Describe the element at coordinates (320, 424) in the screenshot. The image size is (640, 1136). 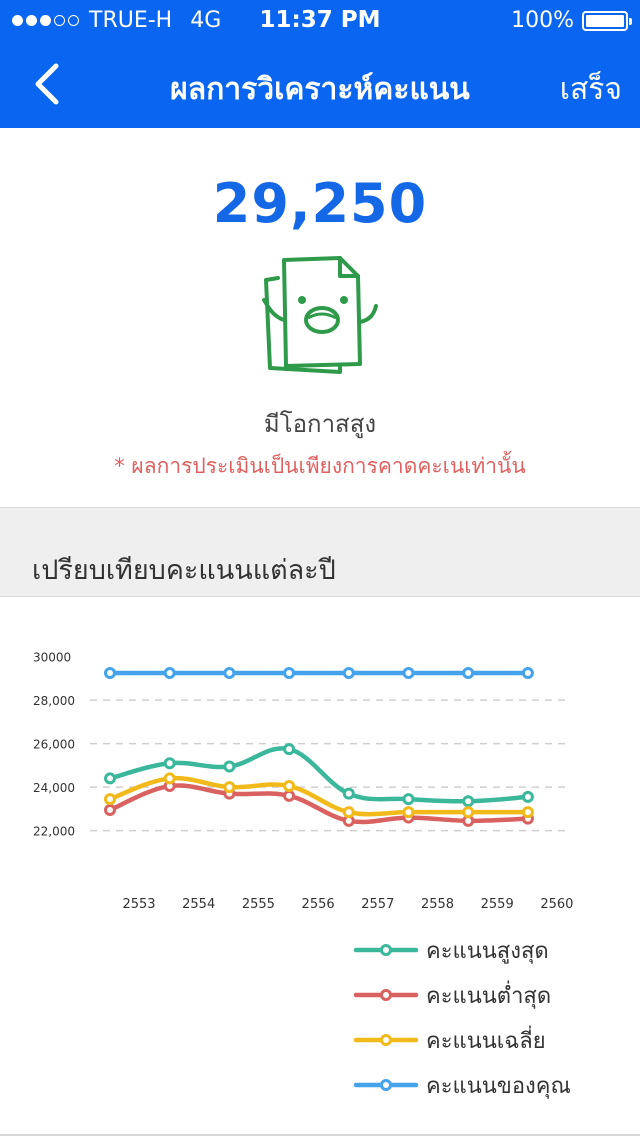
I see `admission-chance-label: มีโอกาสสูง` at that location.